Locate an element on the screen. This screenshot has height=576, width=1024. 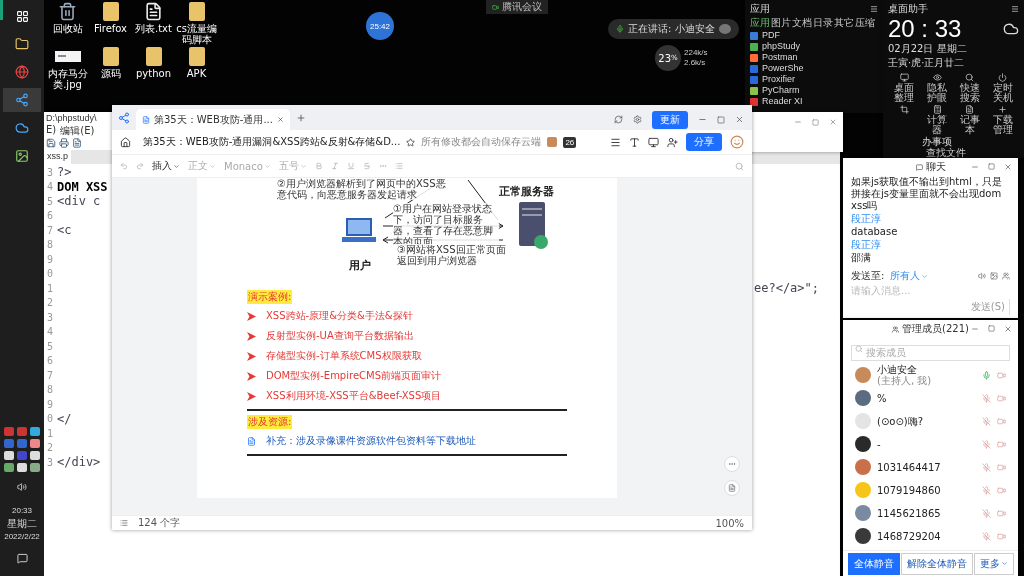
category-tab: 压缩 is located at coordinates (865, 23).